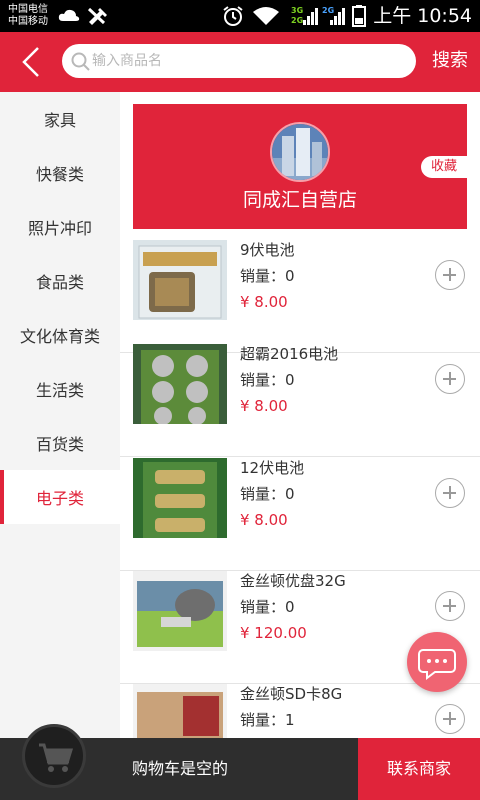  What do you see at coordinates (300, 296) in the screenshot?
I see `product-item: 9伏电池 销量：0 ¥ 8.00` at bounding box center [300, 296].